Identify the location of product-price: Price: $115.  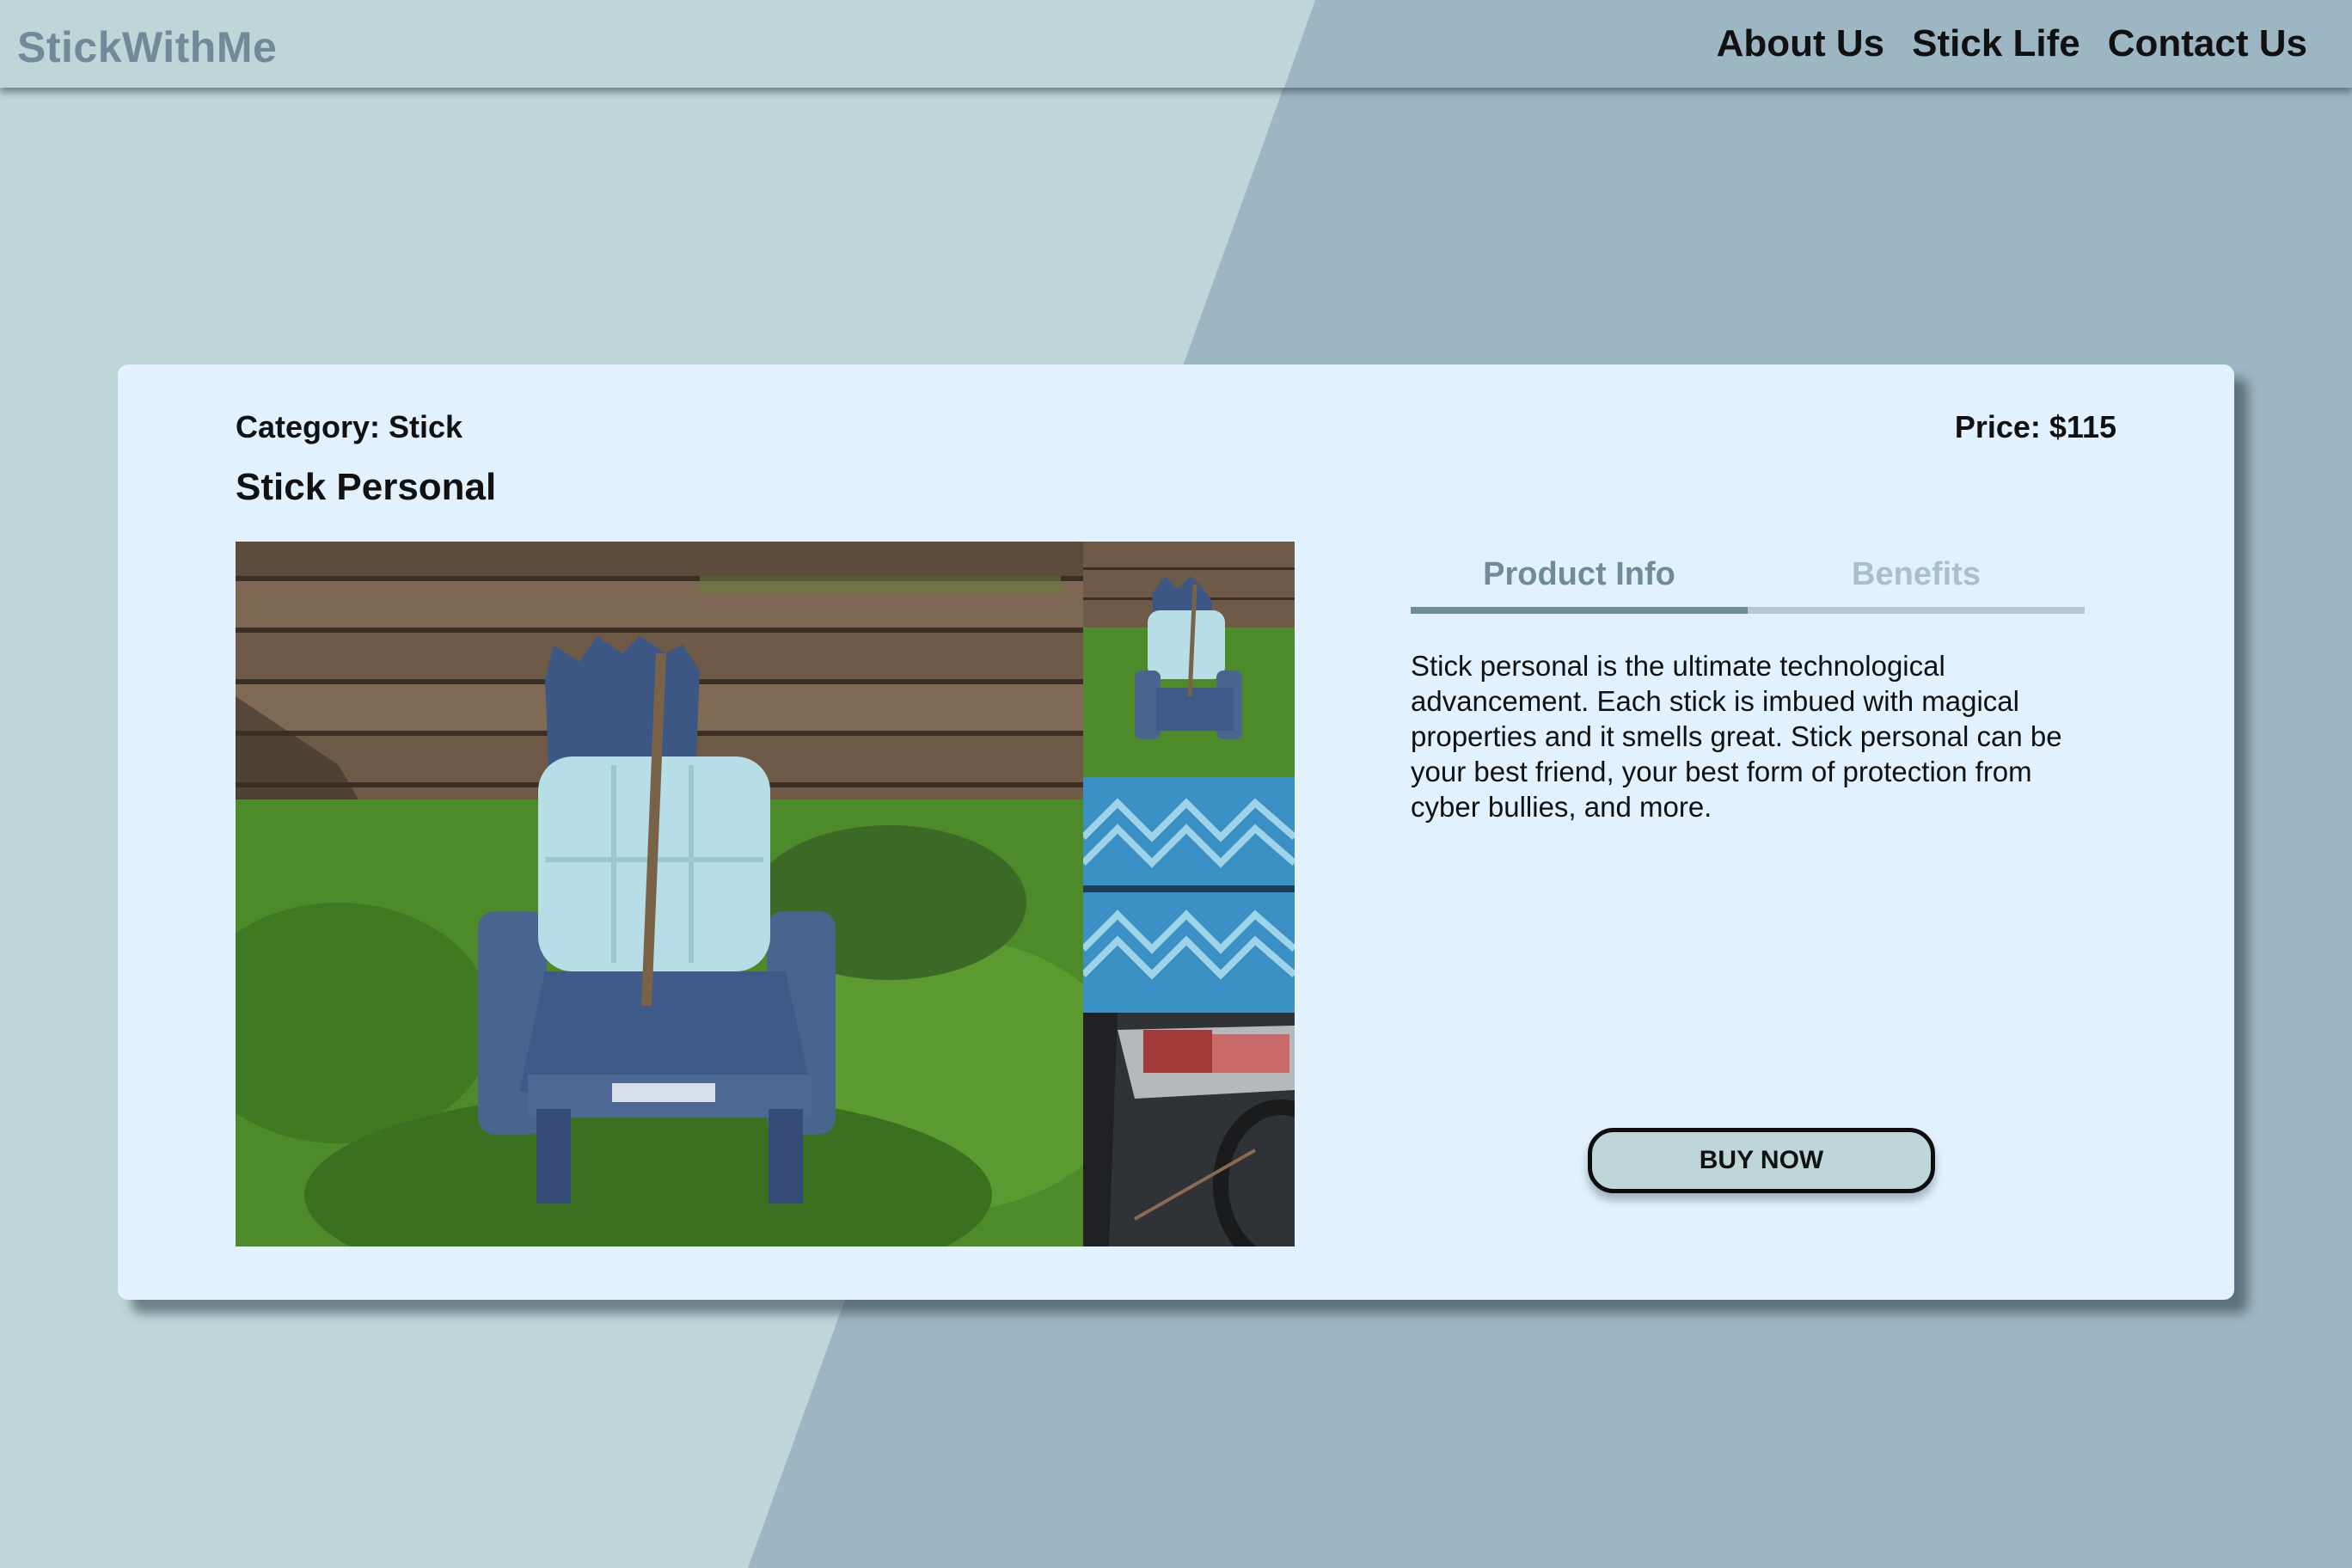
(2035, 426).